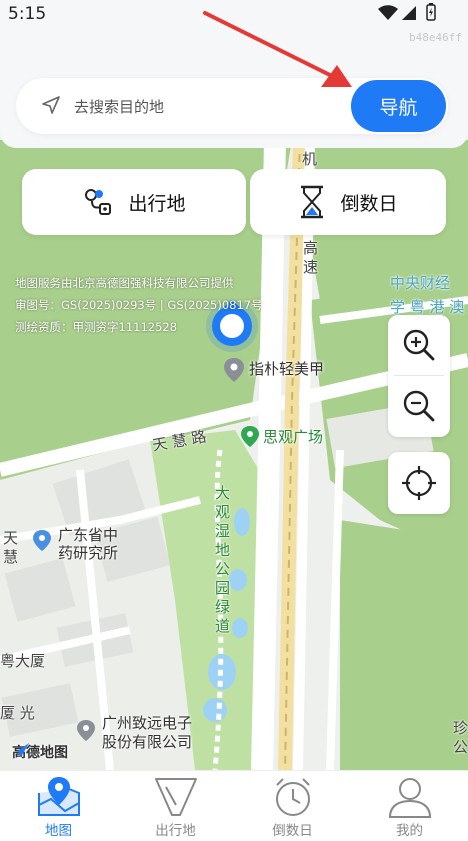  I want to click on device-id: b48e46ff, so click(435, 37).